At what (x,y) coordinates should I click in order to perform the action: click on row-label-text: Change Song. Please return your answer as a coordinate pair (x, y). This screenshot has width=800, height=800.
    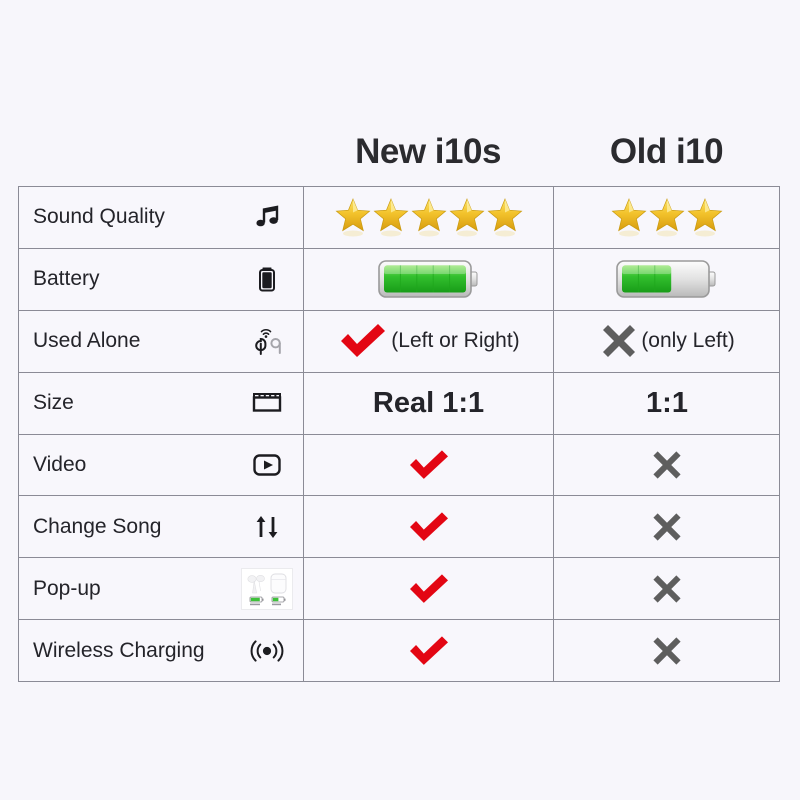
    Looking at the image, I should click on (97, 526).